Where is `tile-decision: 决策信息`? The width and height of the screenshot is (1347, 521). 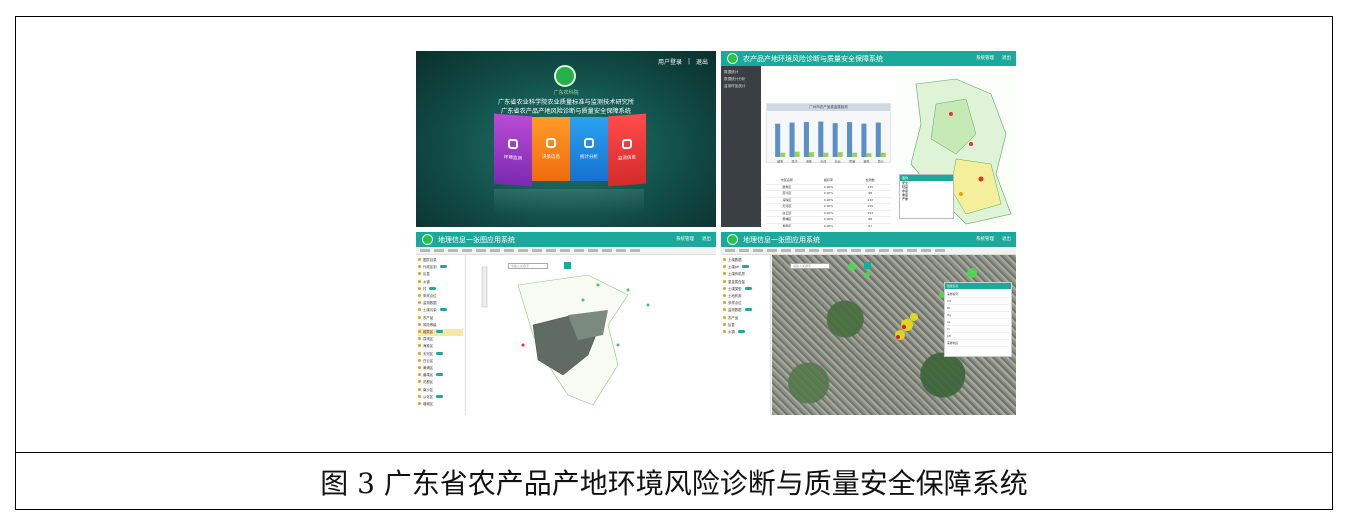 tile-decision: 决策信息 is located at coordinates (551, 149).